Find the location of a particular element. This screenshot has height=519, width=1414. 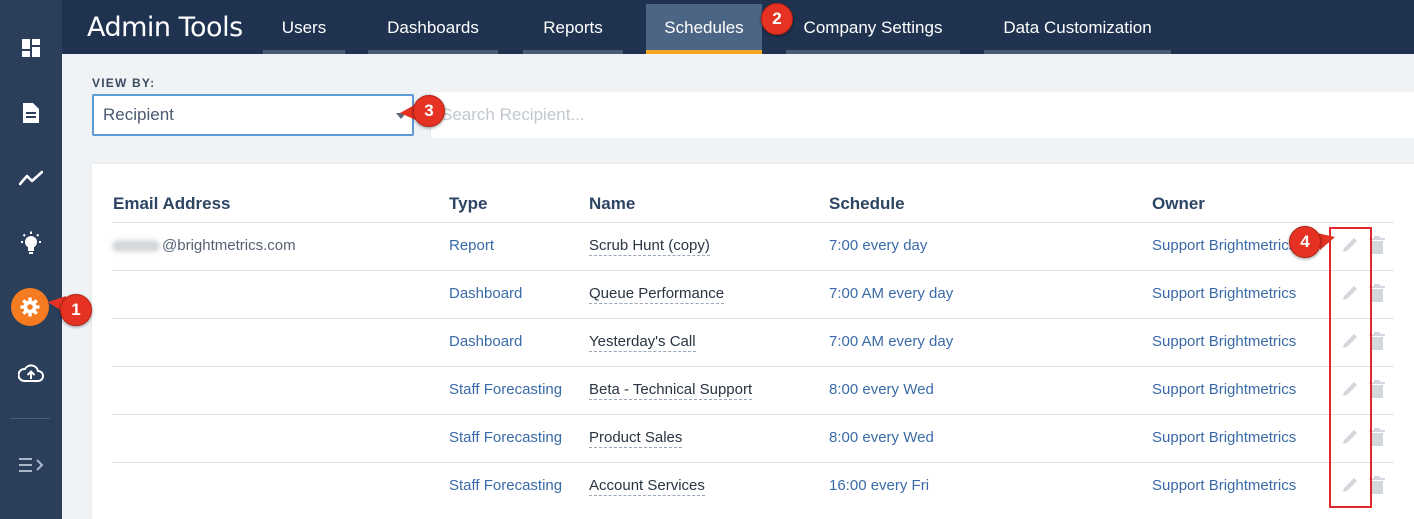

gear-icon is located at coordinates (30, 307).